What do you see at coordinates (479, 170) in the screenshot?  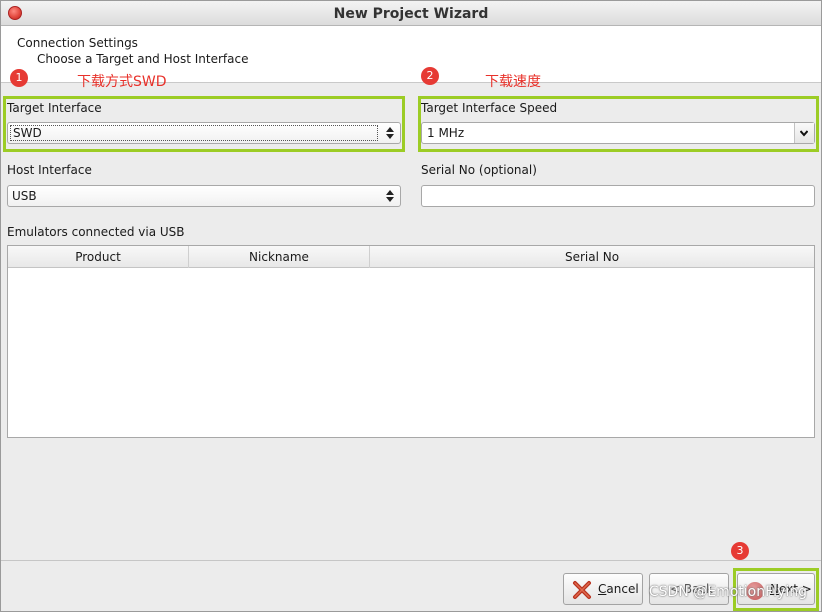 I see `serial-no-label: Serial No (optional)` at bounding box center [479, 170].